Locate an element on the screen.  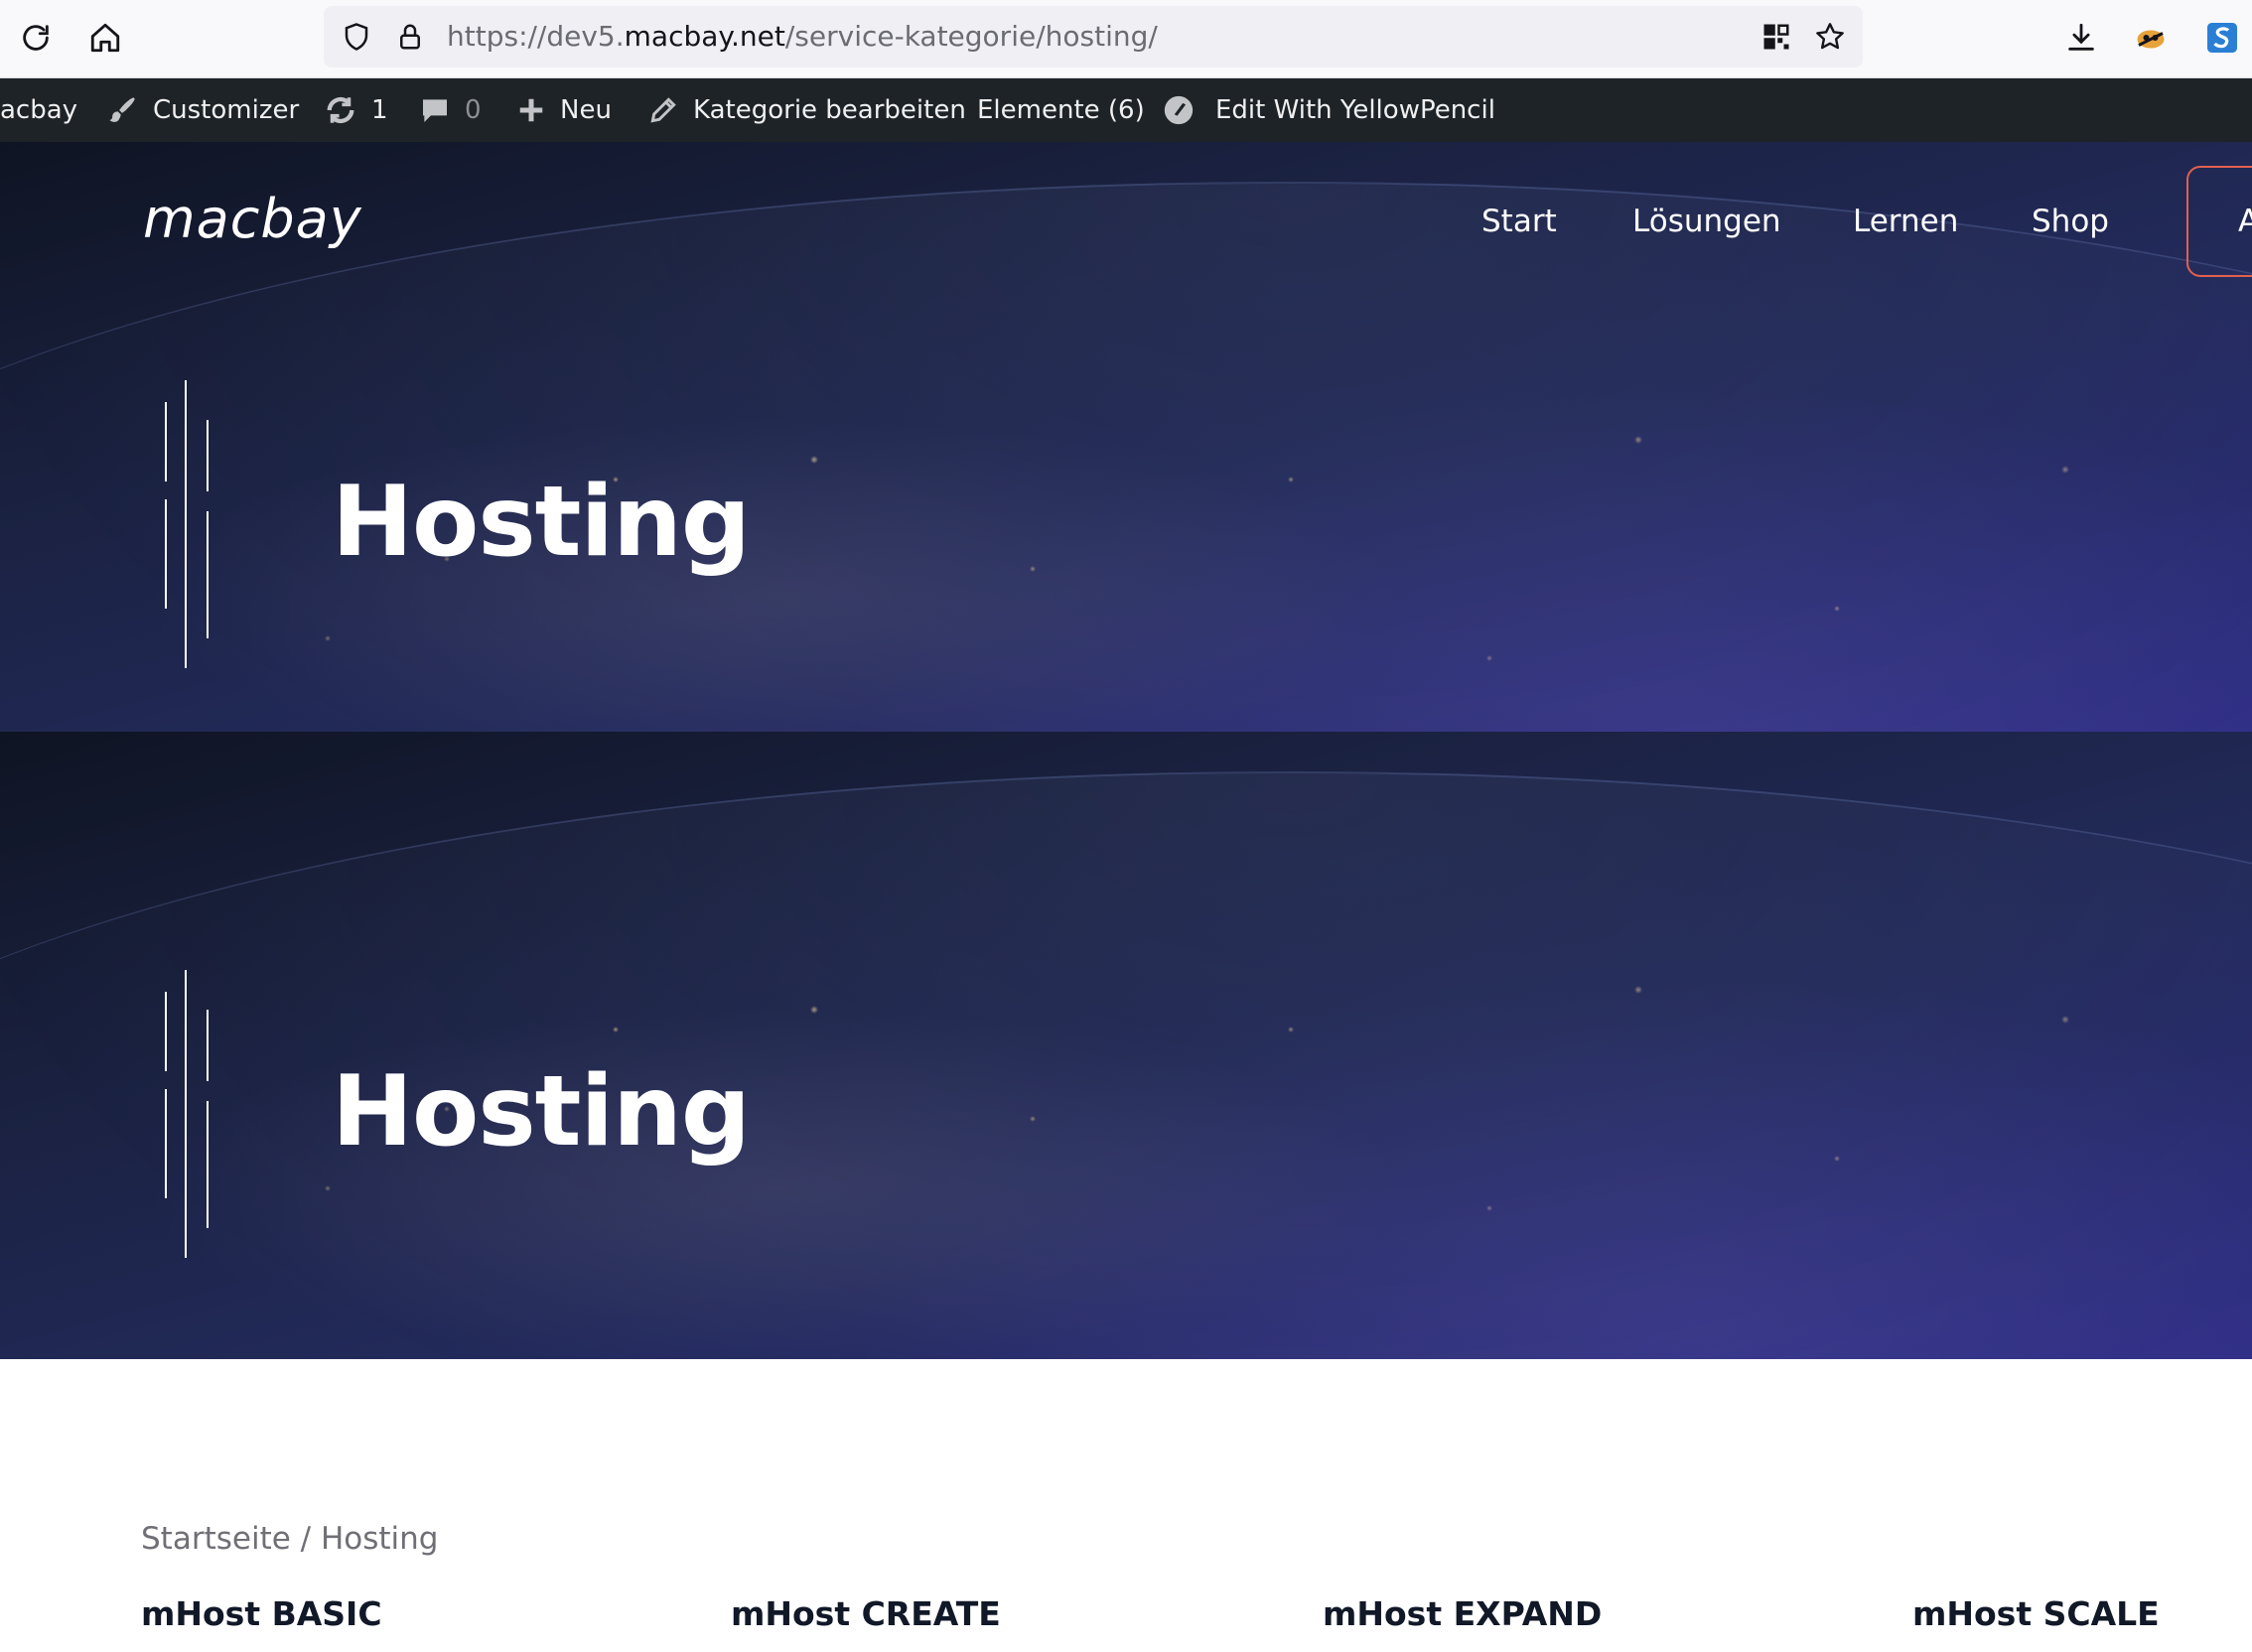
admin-site-label: acbay is located at coordinates (39, 110).